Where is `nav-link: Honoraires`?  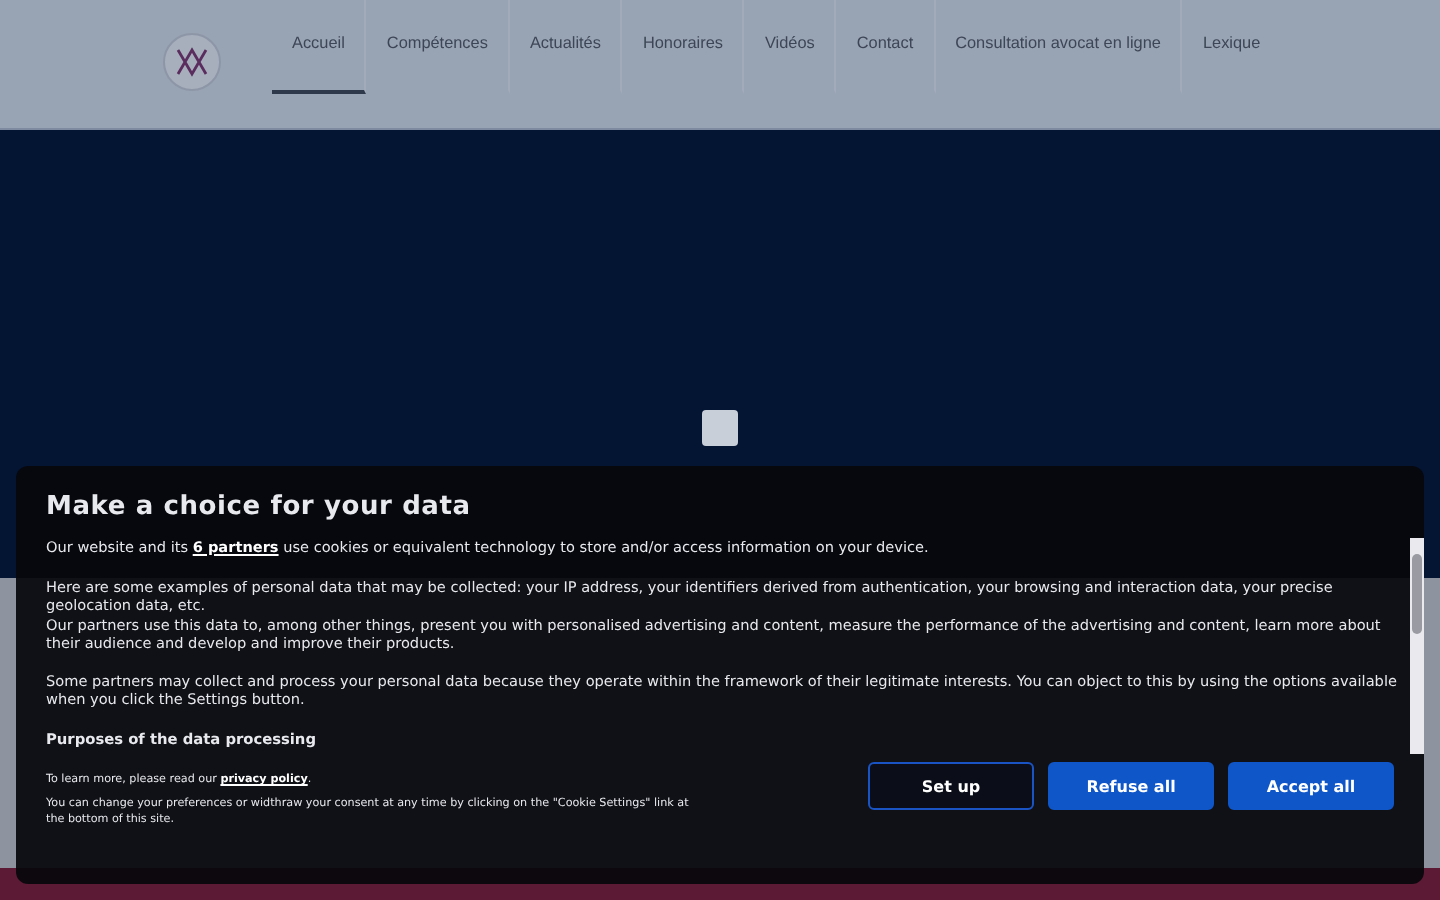 nav-link: Honoraires is located at coordinates (683, 47).